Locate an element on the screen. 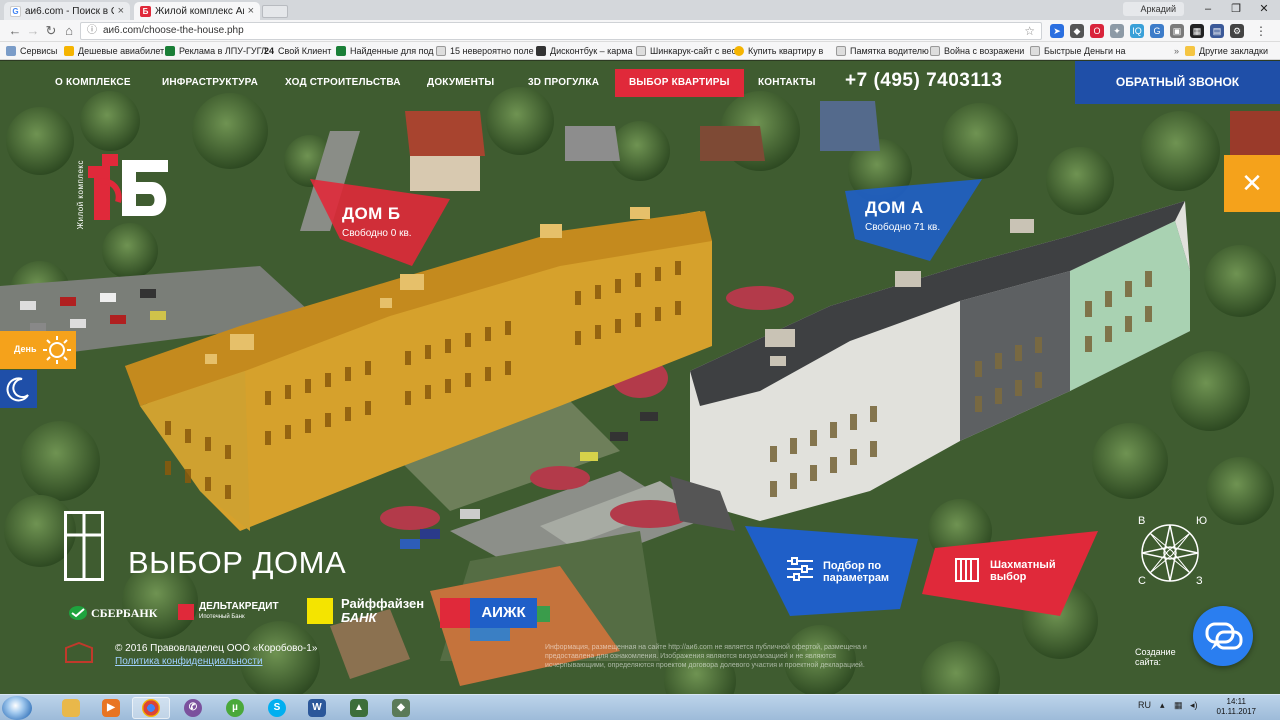  chessboard-icon is located at coordinates (967, 570).